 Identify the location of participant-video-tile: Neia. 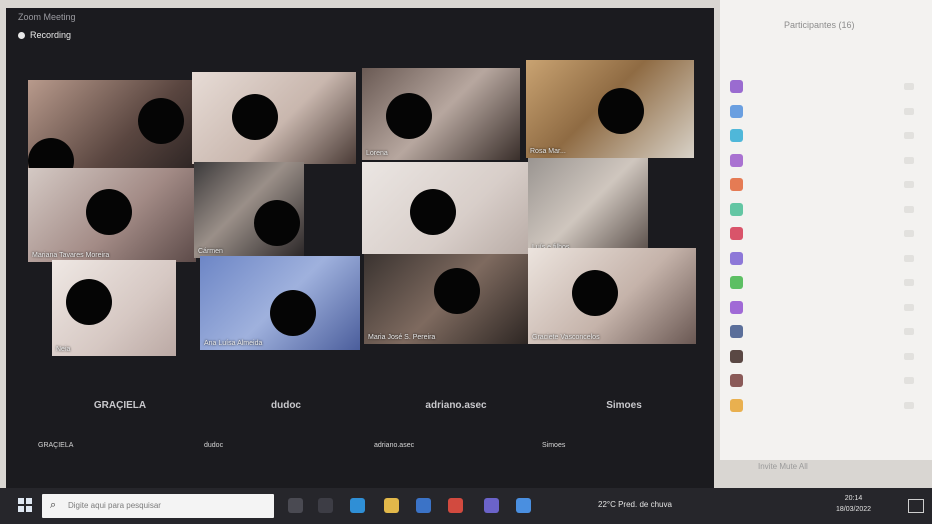
(114, 308).